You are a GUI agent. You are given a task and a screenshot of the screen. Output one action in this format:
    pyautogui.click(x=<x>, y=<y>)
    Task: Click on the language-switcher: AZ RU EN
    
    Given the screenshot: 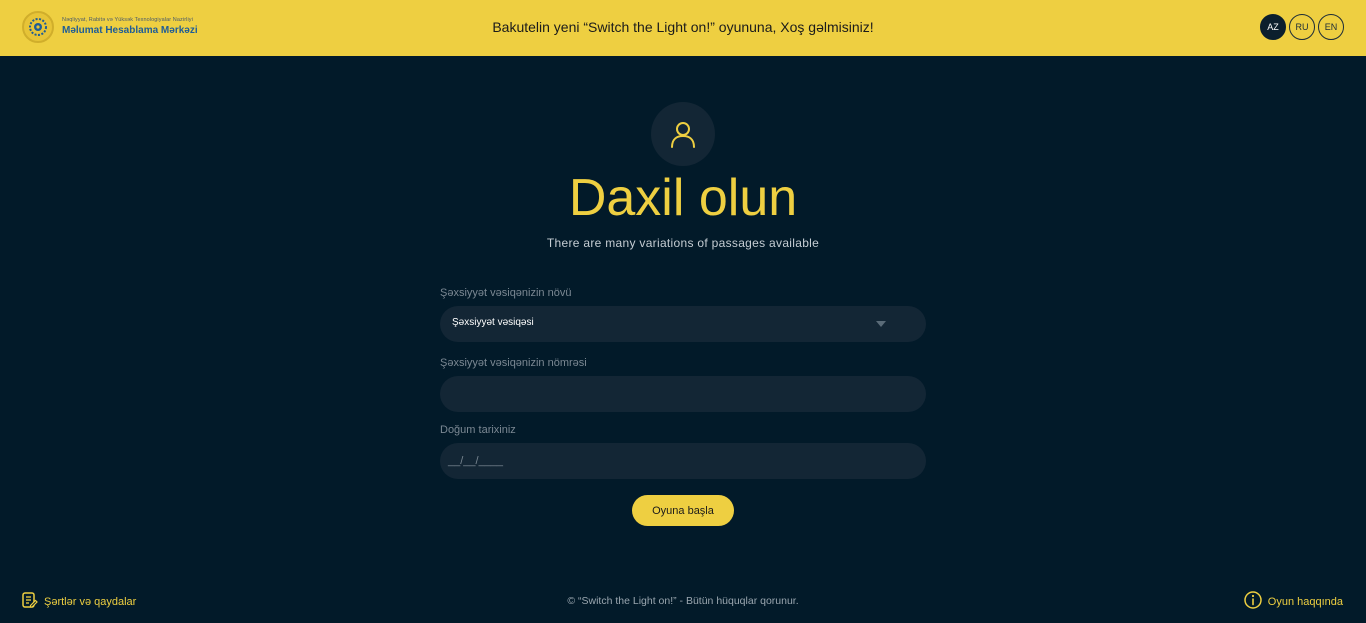 What is the action you would take?
    pyautogui.click(x=1302, y=27)
    